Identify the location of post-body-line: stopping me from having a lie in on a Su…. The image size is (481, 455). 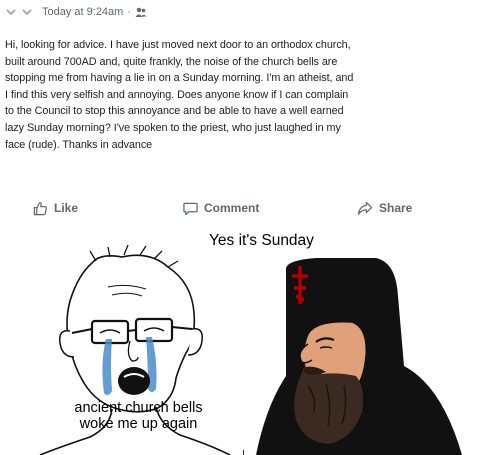
(179, 78).